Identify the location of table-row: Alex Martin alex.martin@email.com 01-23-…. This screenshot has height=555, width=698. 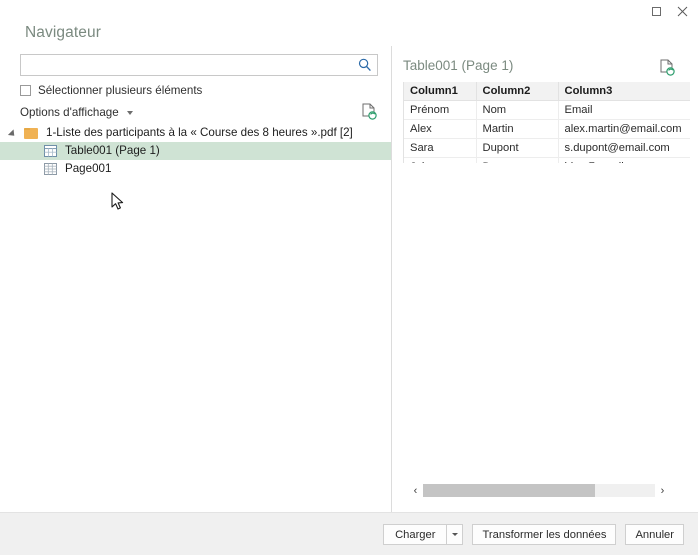
(547, 129).